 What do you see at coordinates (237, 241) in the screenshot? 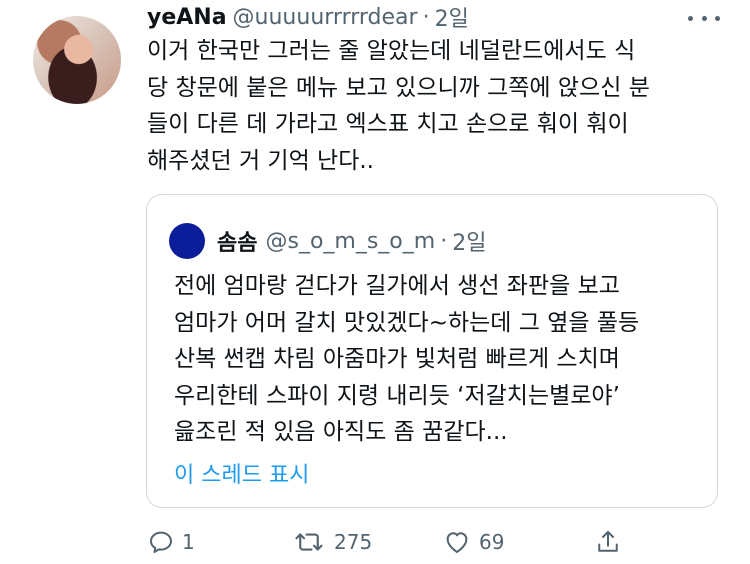
I see `quoted-author-name: 솜솜` at bounding box center [237, 241].